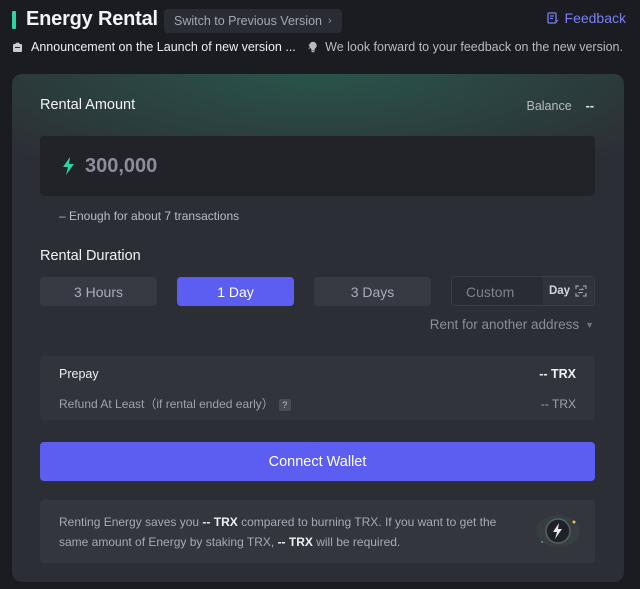 The image size is (640, 589). What do you see at coordinates (330, 21) in the screenshot?
I see `chevron-right-icon: ›` at bounding box center [330, 21].